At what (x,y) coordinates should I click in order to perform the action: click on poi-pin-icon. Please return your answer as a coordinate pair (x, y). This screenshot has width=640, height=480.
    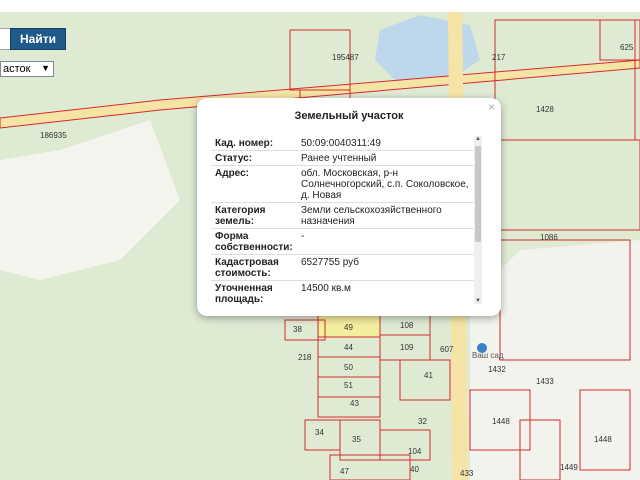
    Looking at the image, I should click on (482, 348).